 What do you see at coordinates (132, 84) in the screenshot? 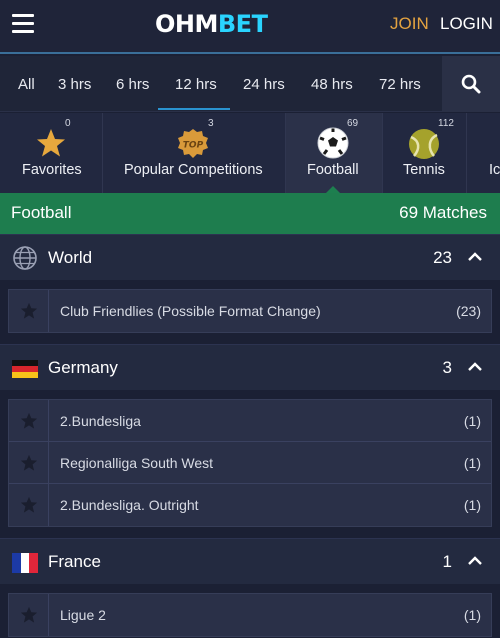
I see `time-filter-6hrs: 6 hrs` at bounding box center [132, 84].